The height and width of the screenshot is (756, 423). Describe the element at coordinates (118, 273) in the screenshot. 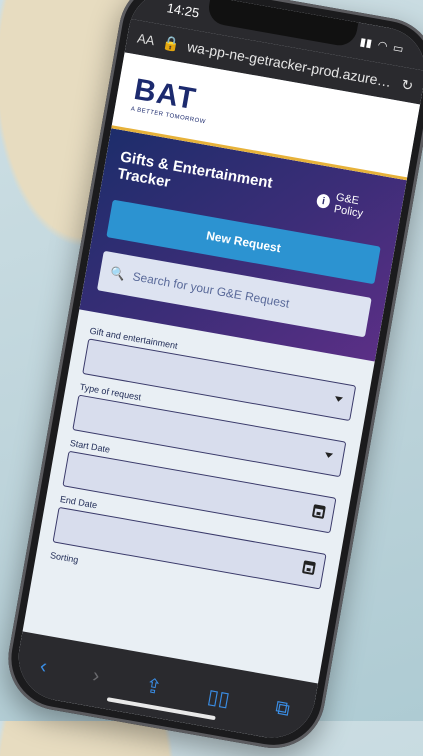

I see `search-icon: 🔍` at that location.